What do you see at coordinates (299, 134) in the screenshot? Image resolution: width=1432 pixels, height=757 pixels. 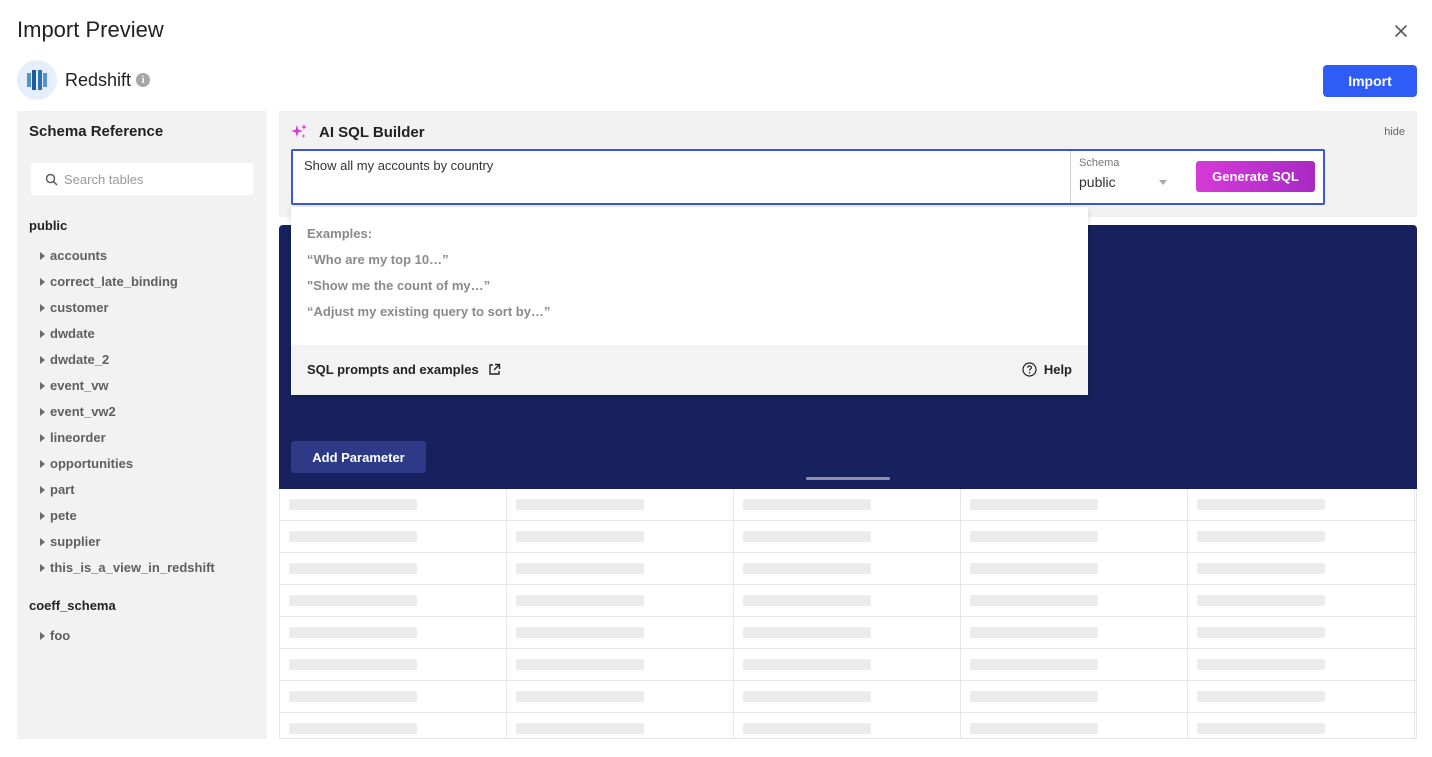 I see `sparkle-icon` at bounding box center [299, 134].